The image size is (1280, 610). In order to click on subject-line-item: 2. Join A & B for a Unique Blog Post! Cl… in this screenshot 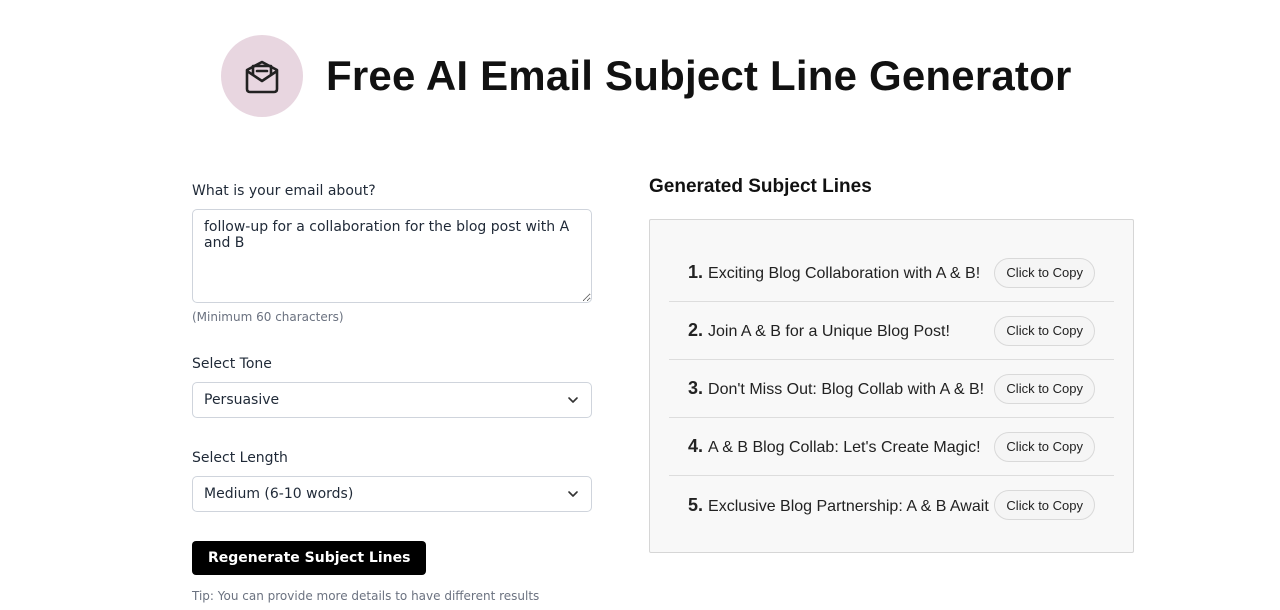, I will do `click(891, 331)`.